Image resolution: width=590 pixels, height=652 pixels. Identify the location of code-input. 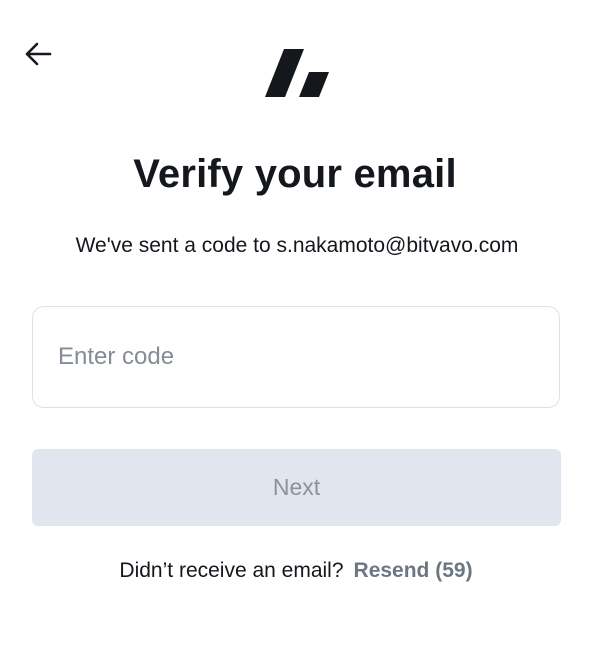
(296, 357).